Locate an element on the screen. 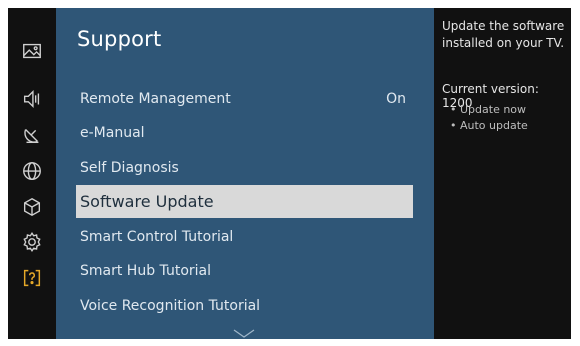  menu-item-voice-recognition-tutorial: Voice Recognition Tutorial is located at coordinates (244, 306).